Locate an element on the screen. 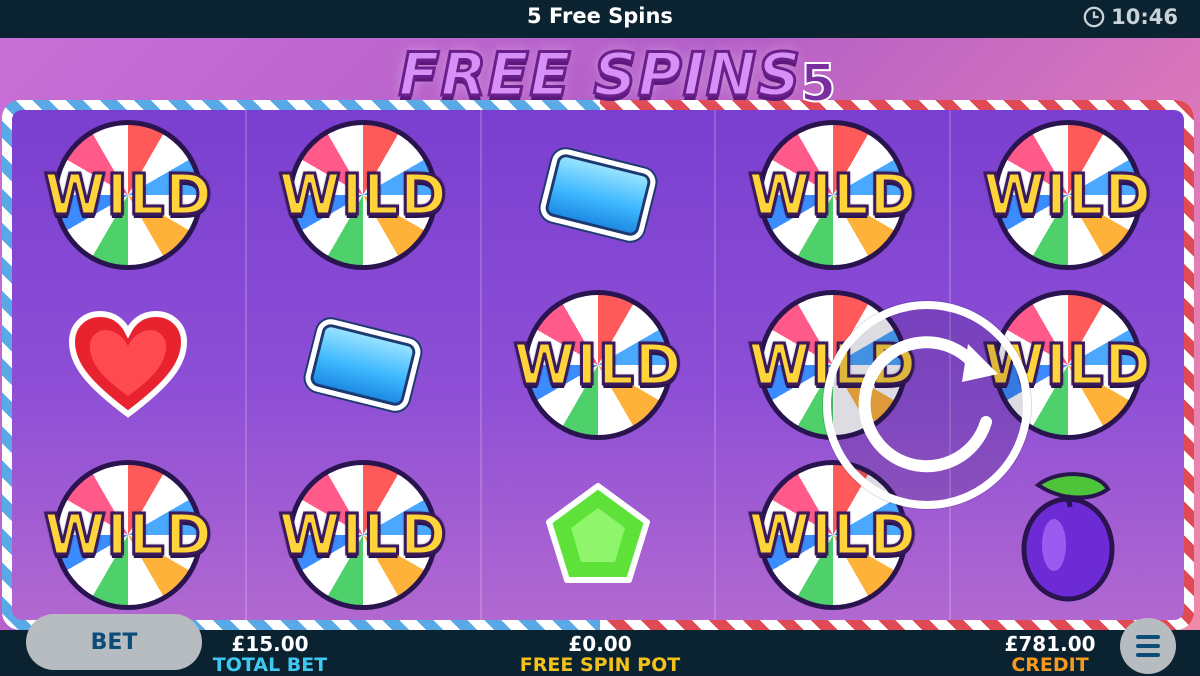 The height and width of the screenshot is (676, 1200). bet-button: BET is located at coordinates (114, 642).